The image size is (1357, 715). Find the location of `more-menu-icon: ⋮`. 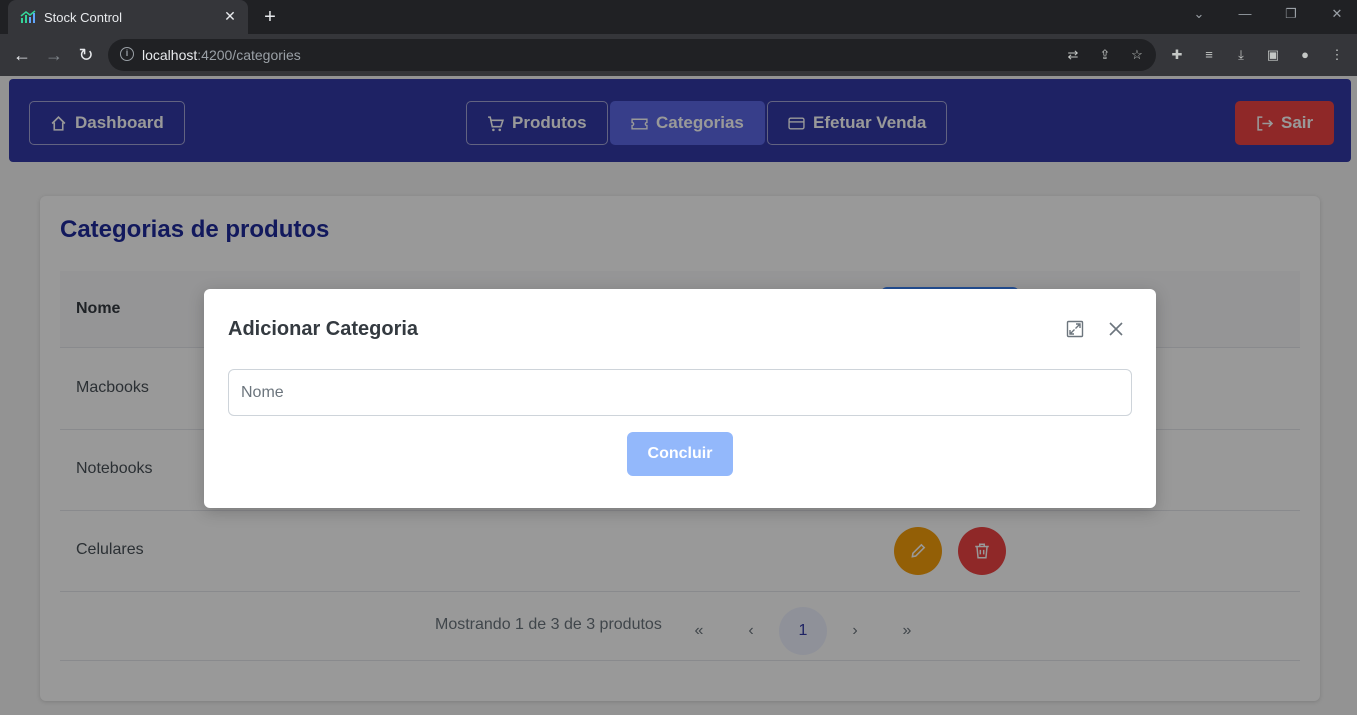

more-menu-icon: ⋮ is located at coordinates (1337, 55).